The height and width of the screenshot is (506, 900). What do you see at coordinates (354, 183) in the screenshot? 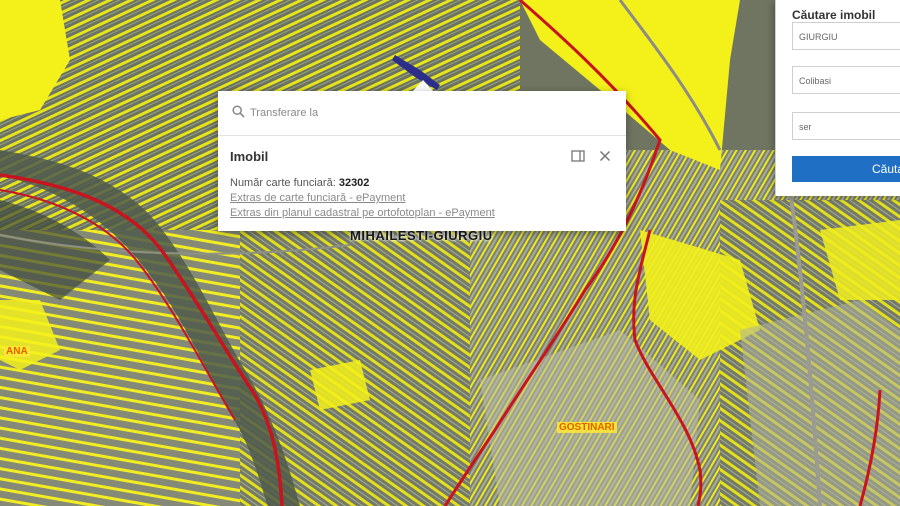
I see `carte-funciara-number: 32302` at bounding box center [354, 183].